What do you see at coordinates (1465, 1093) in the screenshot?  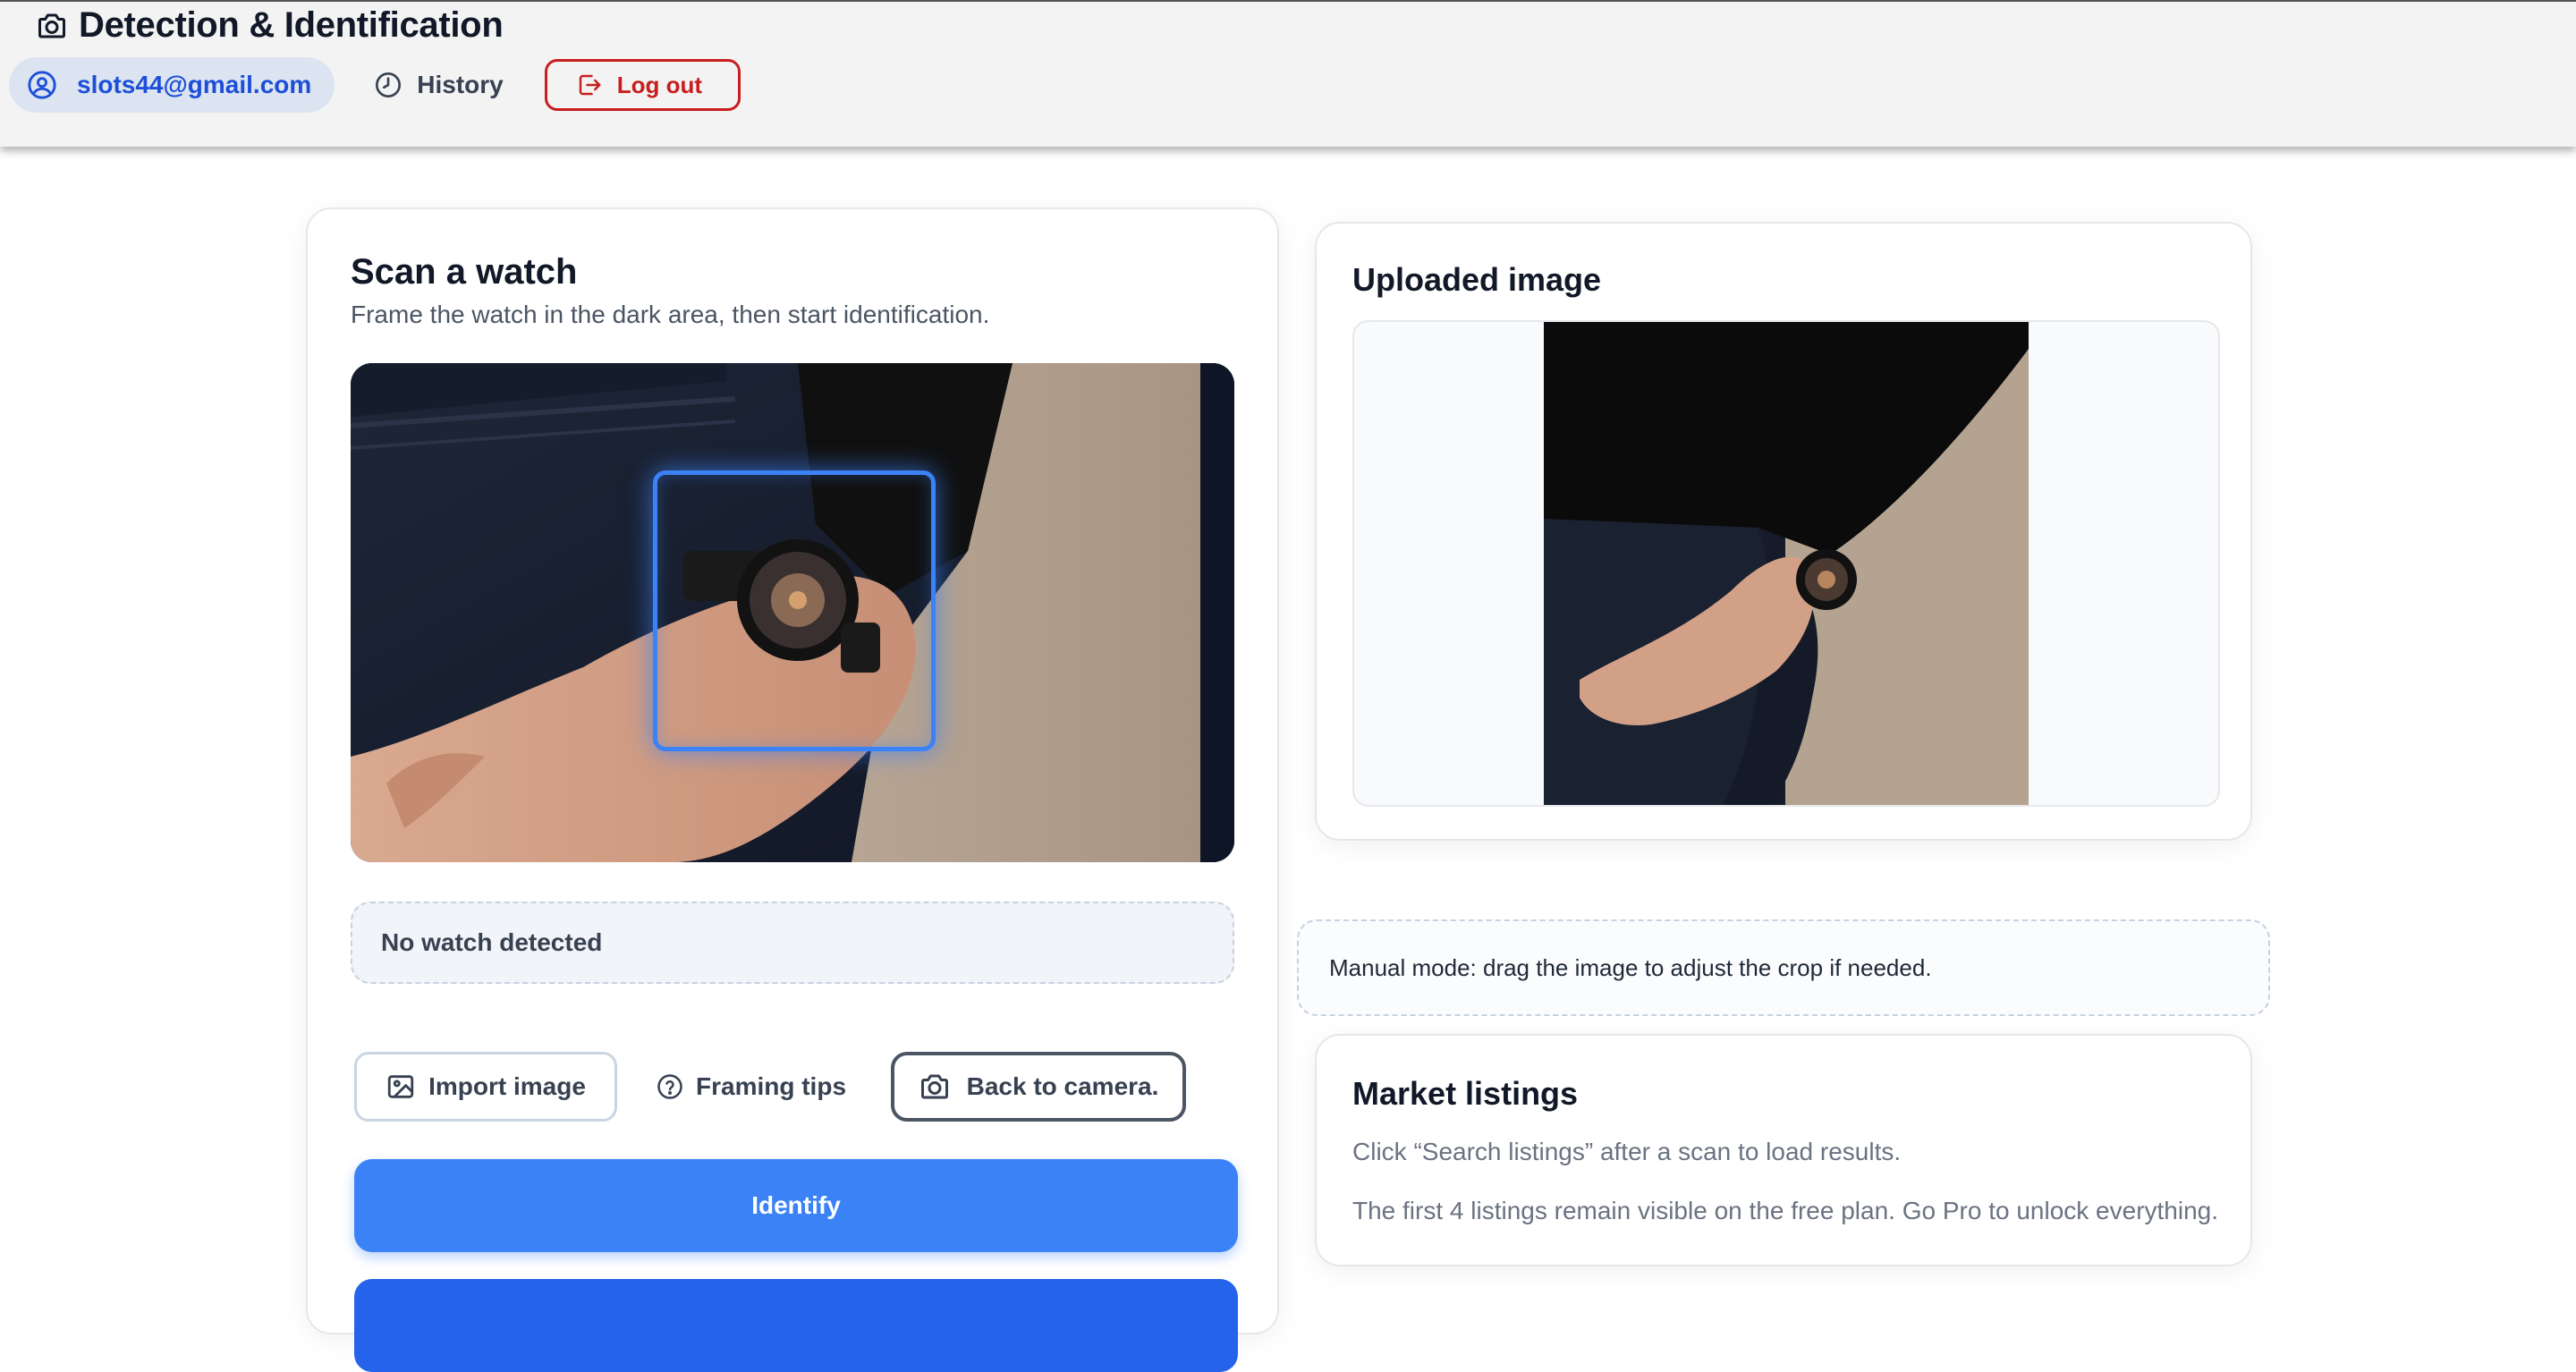 I see `market-listings-title: Market listings` at bounding box center [1465, 1093].